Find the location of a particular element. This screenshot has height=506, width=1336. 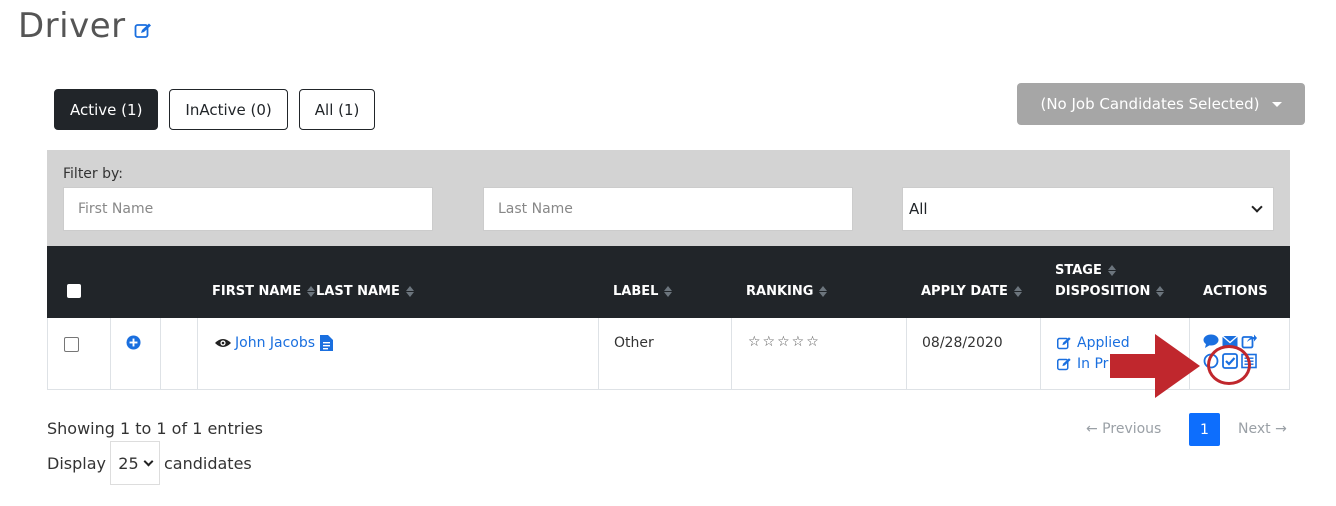

col-last-name: LAST NAME is located at coordinates (365, 291).